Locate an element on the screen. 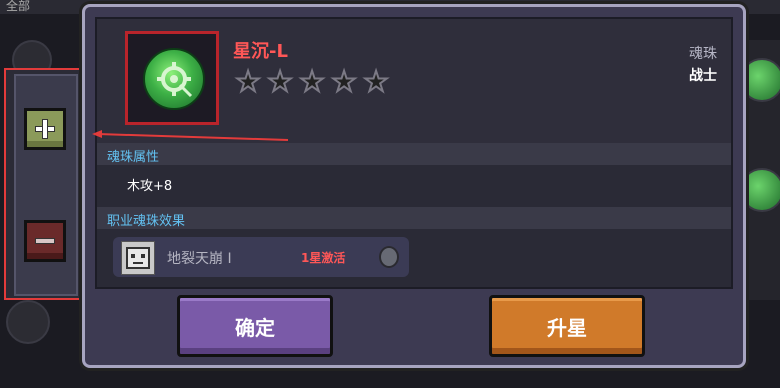 The height and width of the screenshot is (388, 780). attribute-value: 木攻+8 is located at coordinates (150, 186).